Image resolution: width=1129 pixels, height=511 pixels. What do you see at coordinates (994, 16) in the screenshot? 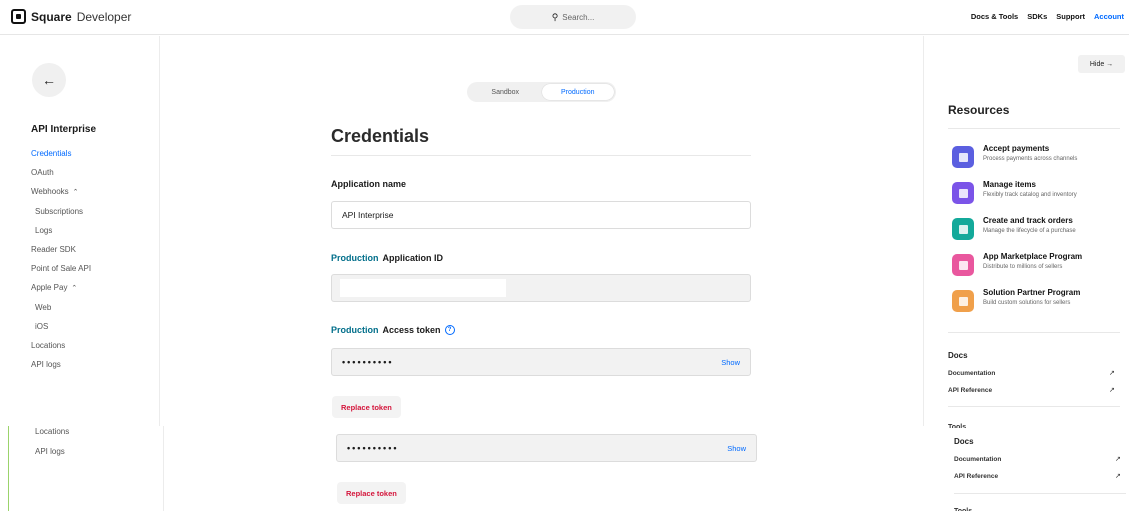
I see `nav-docs-tools: Docs & Tools` at bounding box center [994, 16].